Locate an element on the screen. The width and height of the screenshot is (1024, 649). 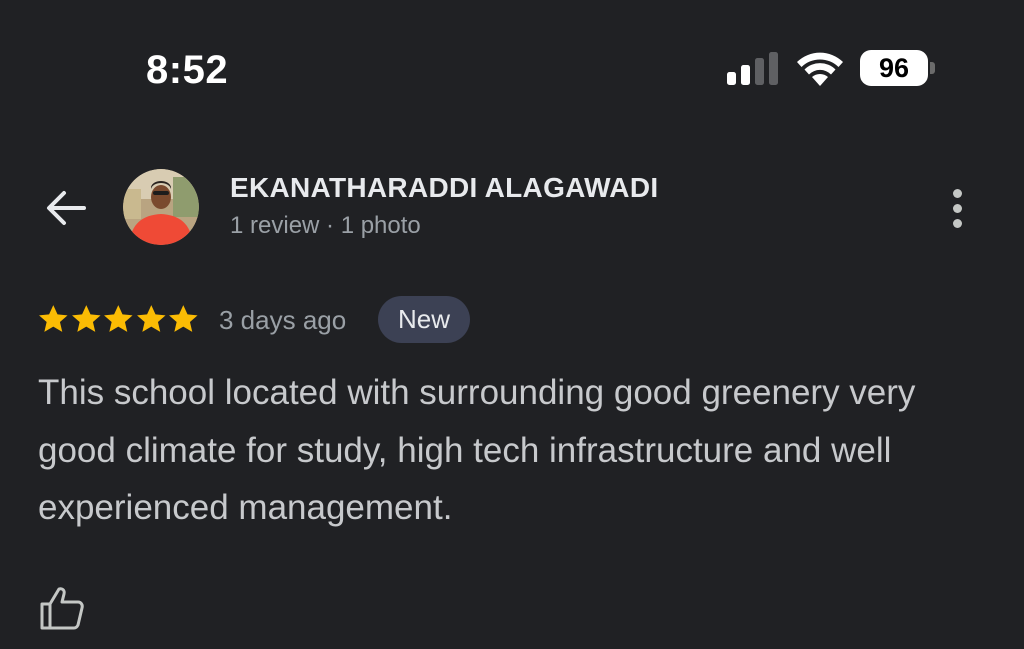
battery-cap is located at coordinates (932, 68).